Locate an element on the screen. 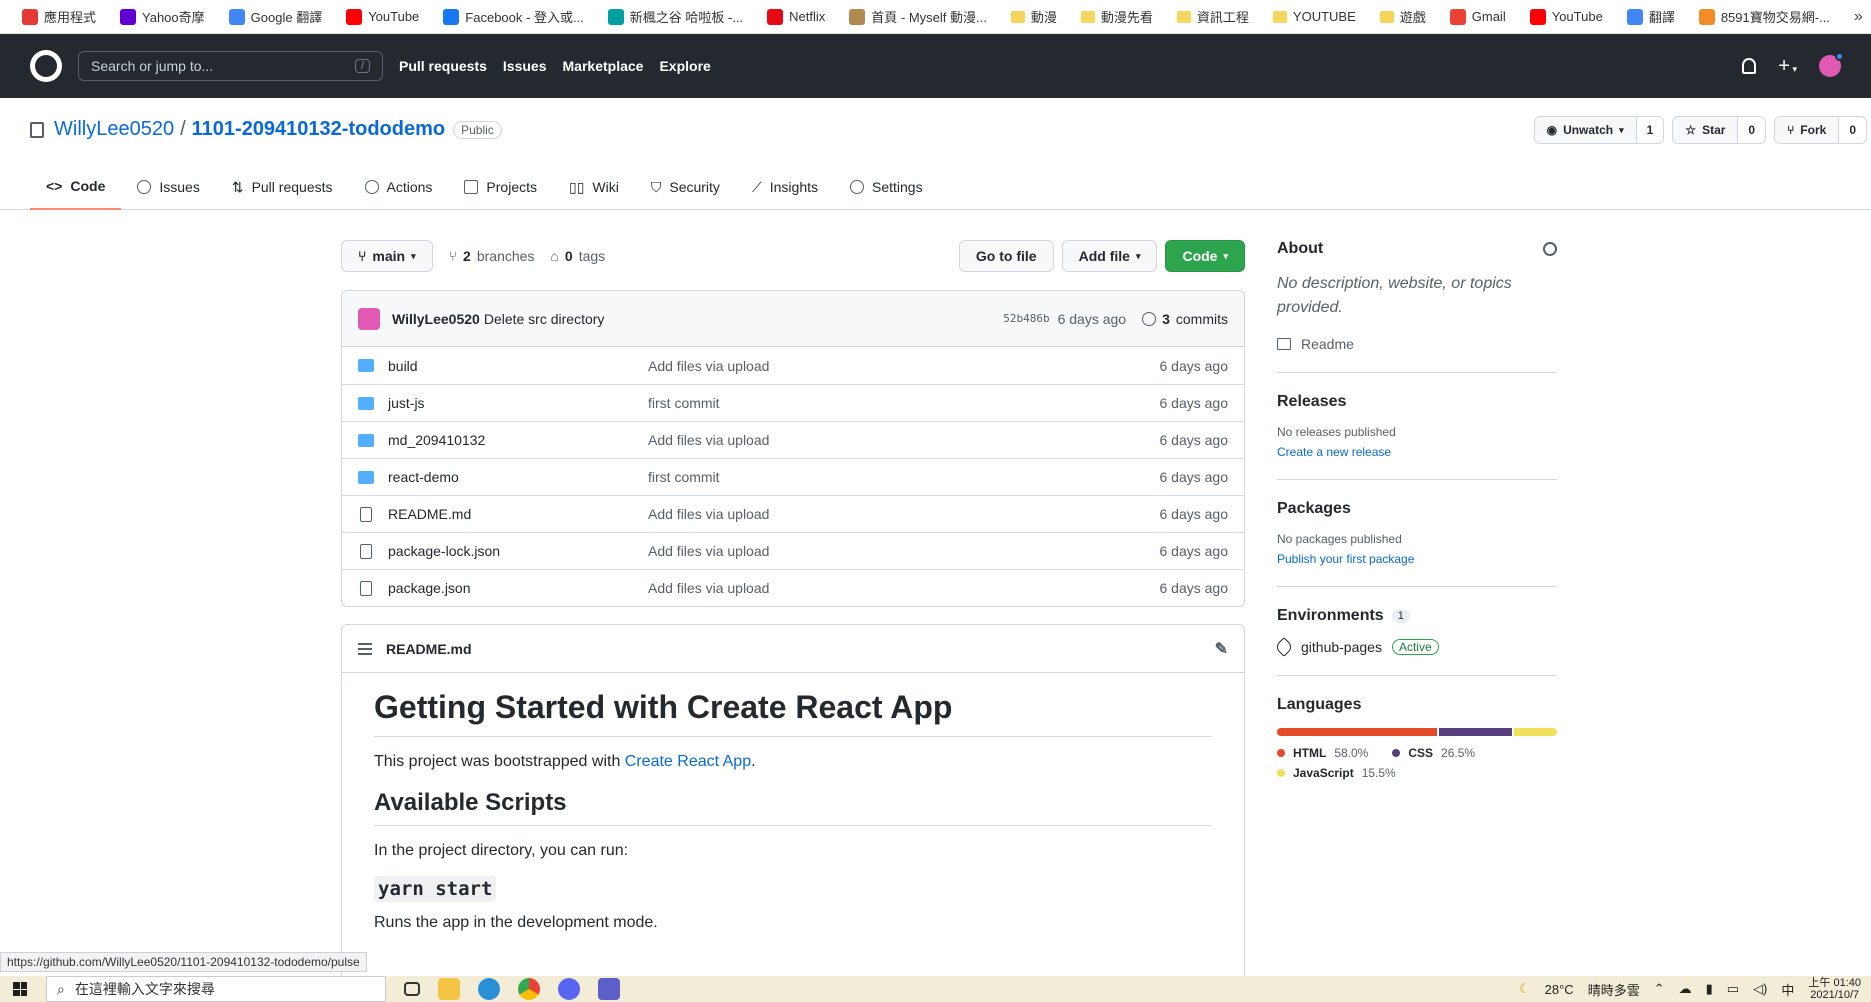  bookmark-folder: 遊戲 is located at coordinates (1403, 16).